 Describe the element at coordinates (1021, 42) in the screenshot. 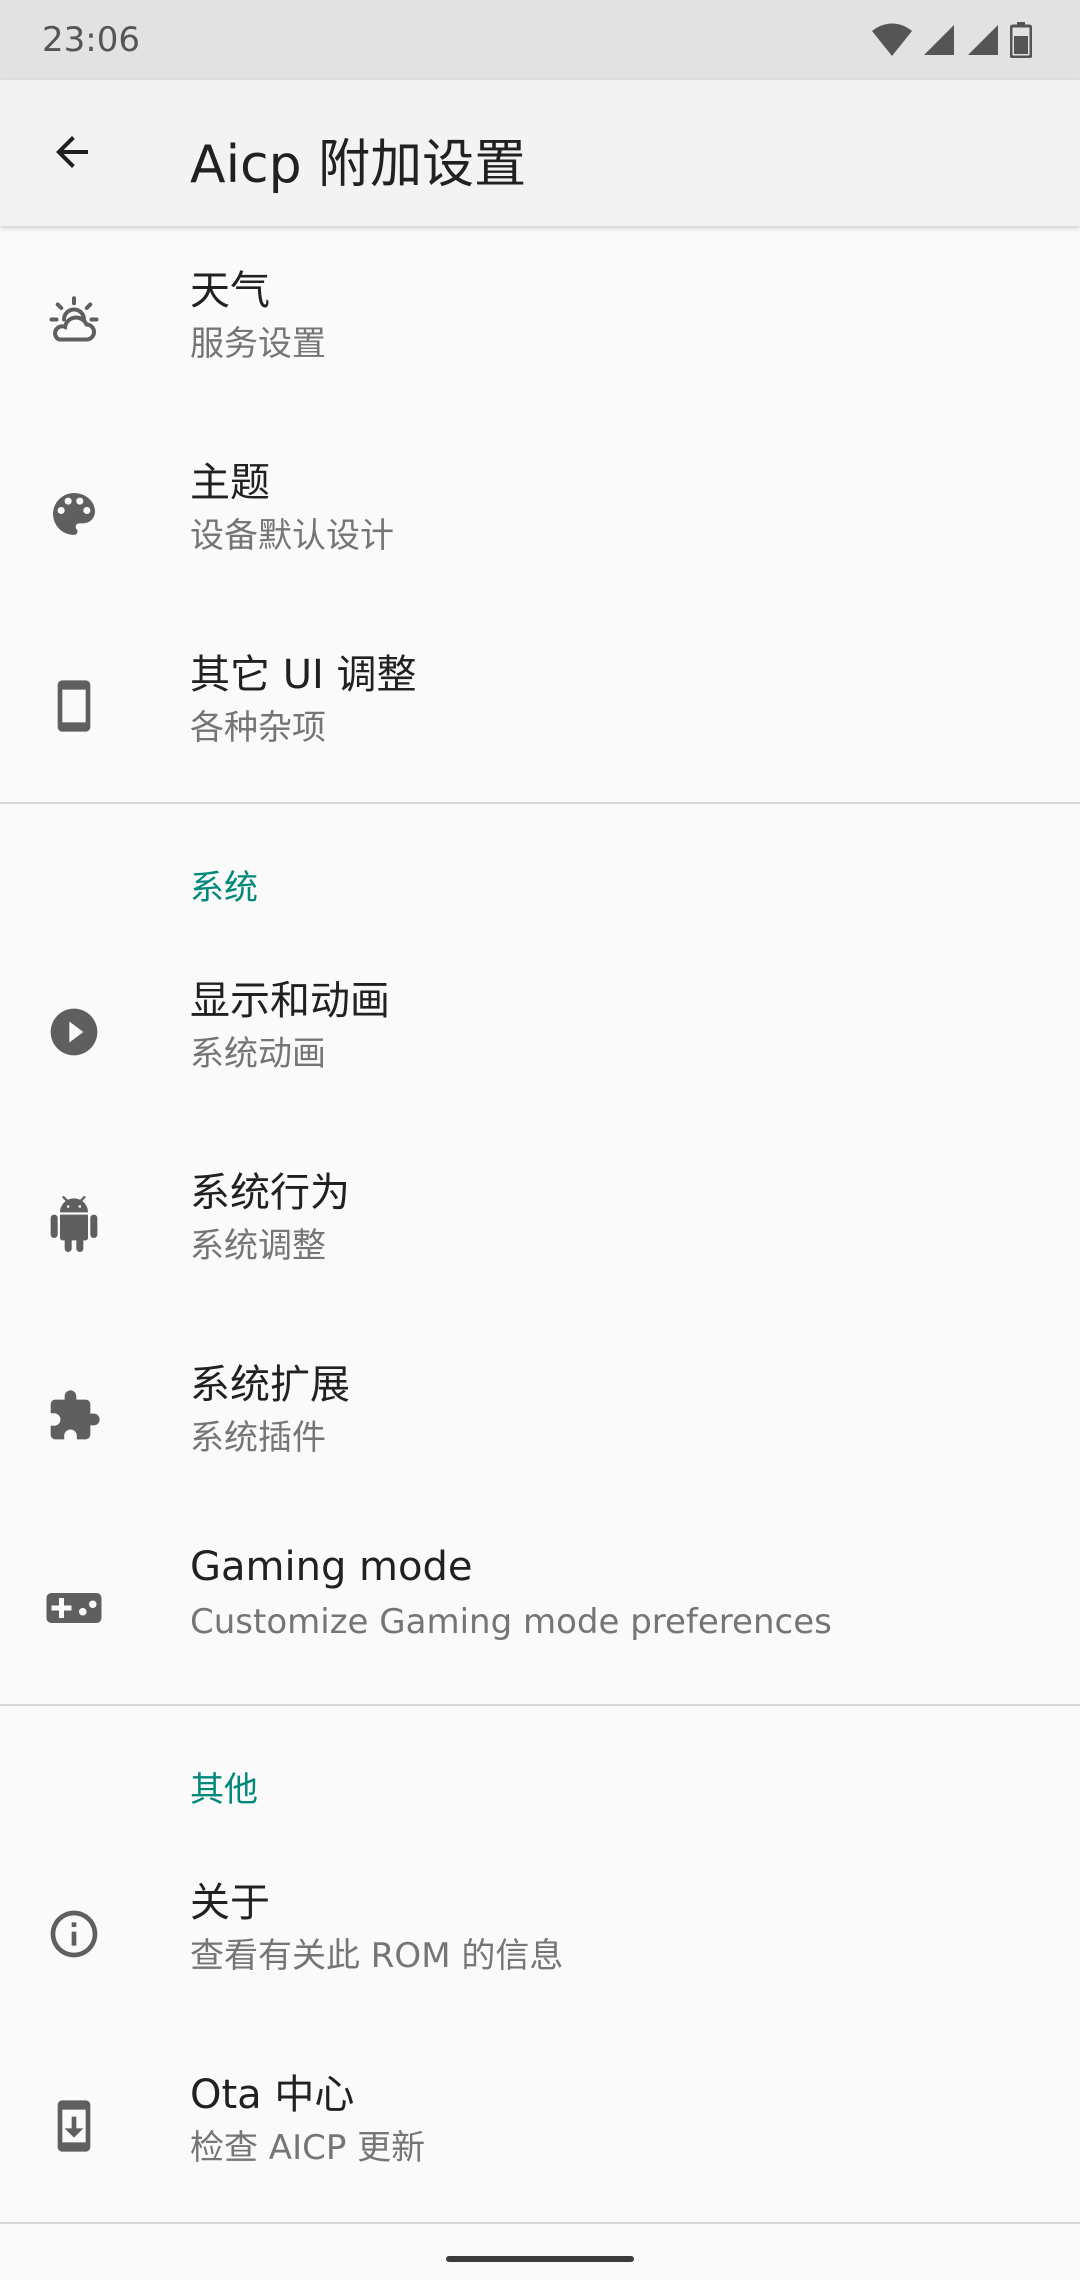

I see `battery-icon` at that location.